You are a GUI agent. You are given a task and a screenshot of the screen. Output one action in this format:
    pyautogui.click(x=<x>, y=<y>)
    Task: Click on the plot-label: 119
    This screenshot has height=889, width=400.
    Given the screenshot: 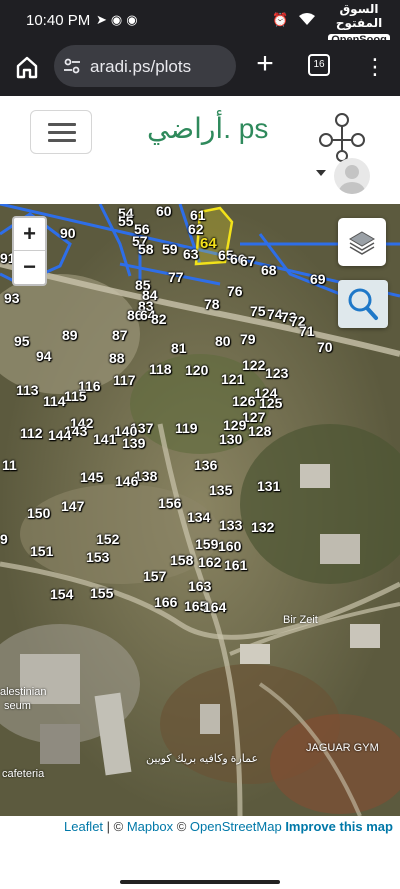 What is the action you would take?
    pyautogui.click(x=186, y=428)
    